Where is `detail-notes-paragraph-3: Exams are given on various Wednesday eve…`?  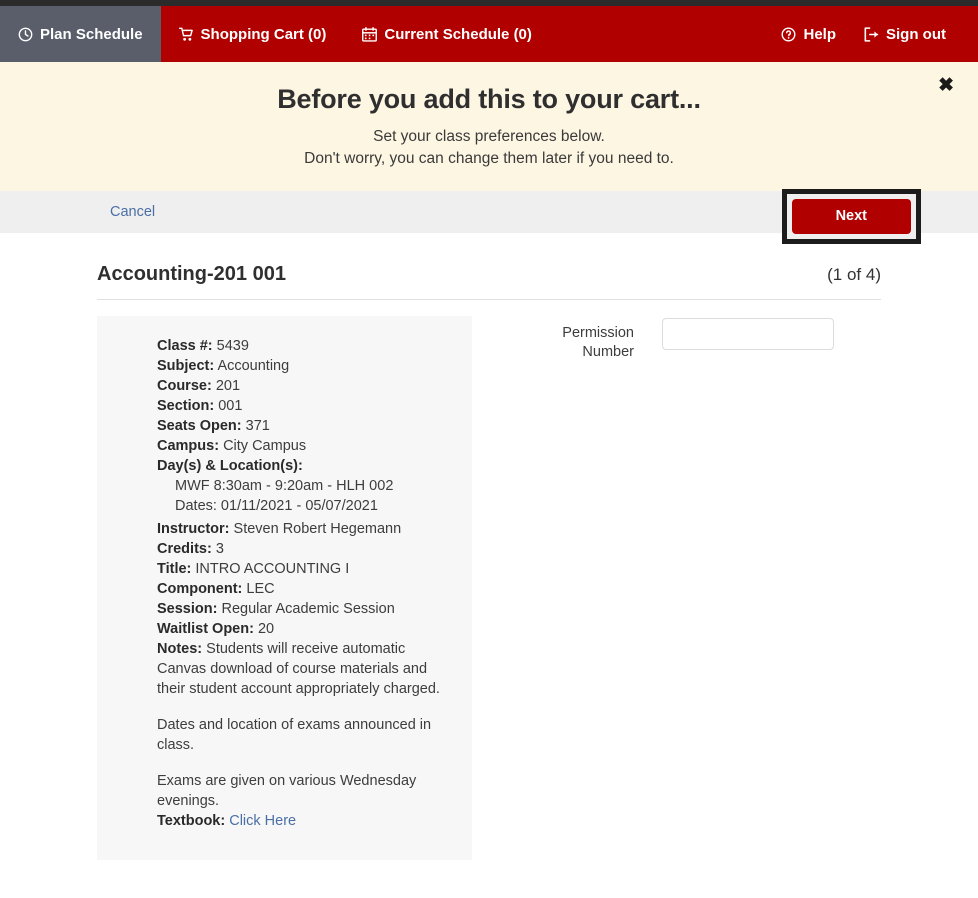
detail-notes-paragraph-3: Exams are given on various Wednesday eve… is located at coordinates (287, 790).